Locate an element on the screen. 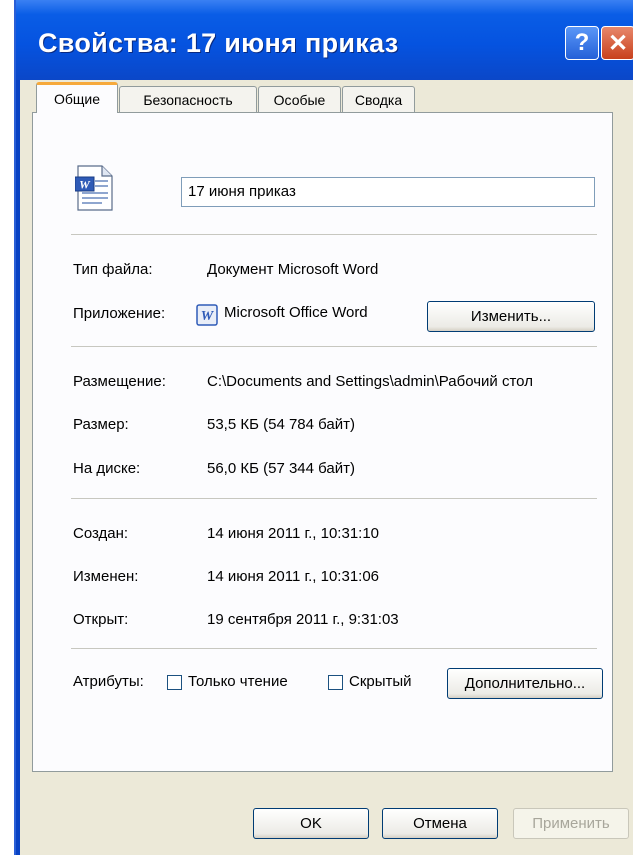  help-icon: ? is located at coordinates (582, 42).